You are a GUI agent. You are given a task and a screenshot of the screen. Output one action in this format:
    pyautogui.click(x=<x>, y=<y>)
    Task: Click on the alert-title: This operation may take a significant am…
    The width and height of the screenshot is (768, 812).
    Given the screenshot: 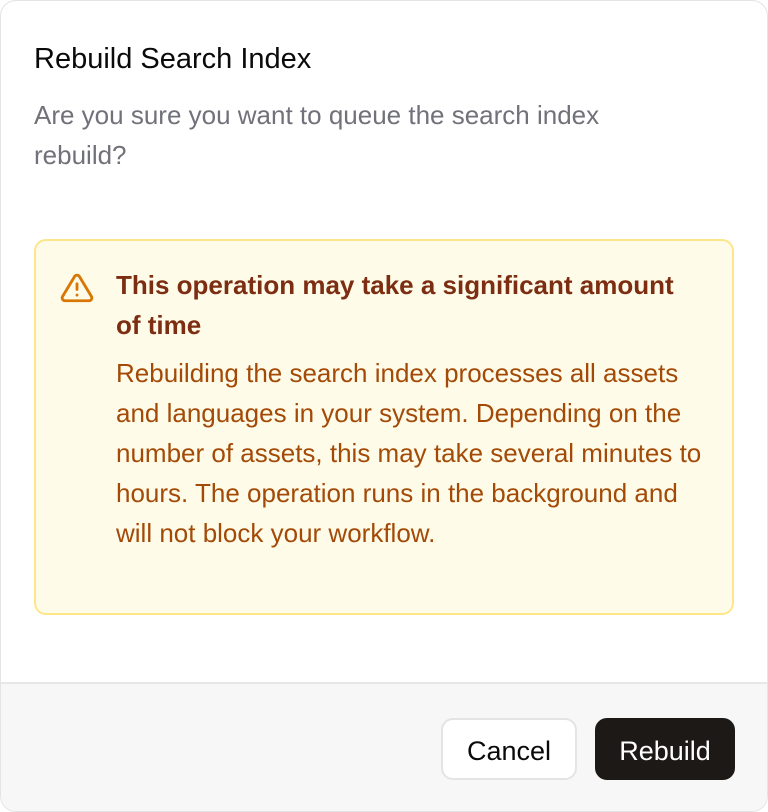 What is the action you would take?
    pyautogui.click(x=395, y=305)
    